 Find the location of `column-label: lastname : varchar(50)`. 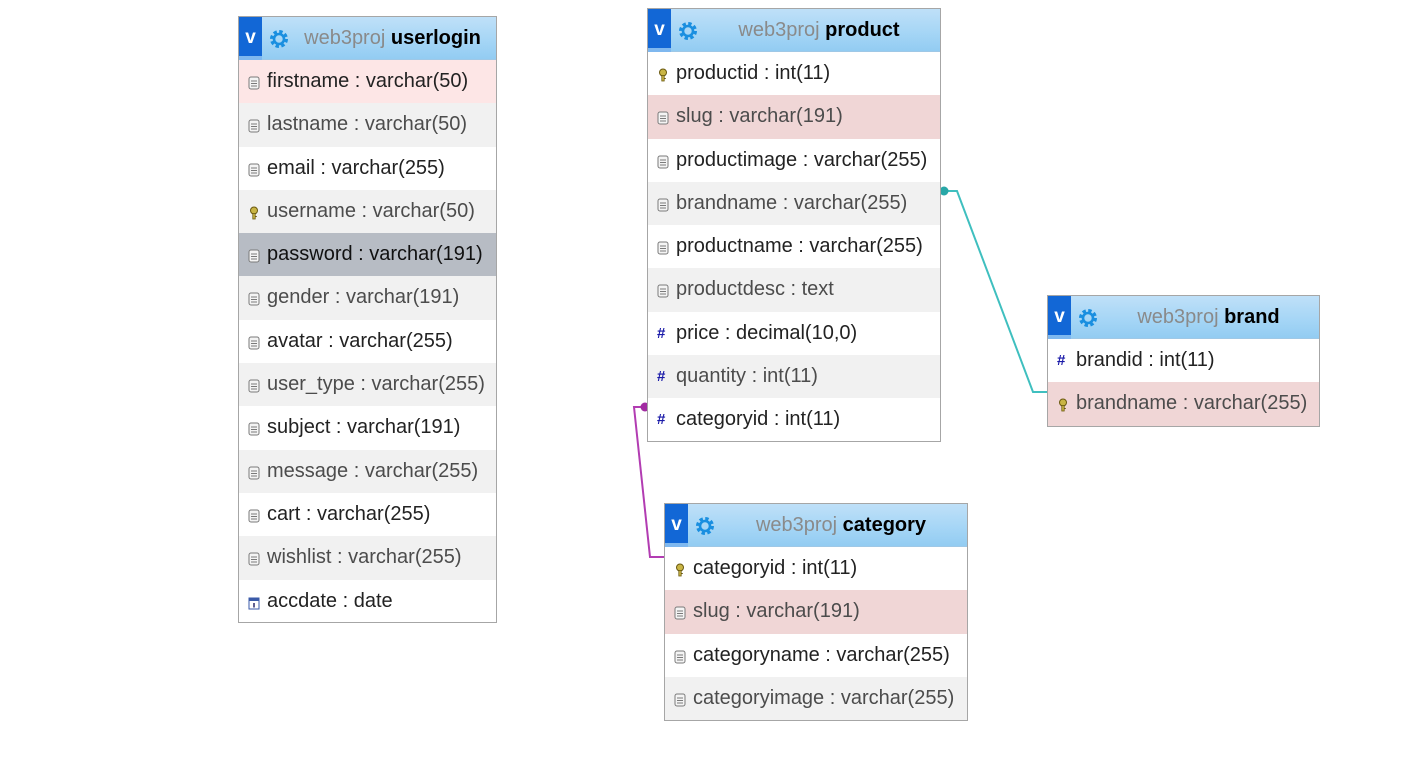

column-label: lastname : varchar(50) is located at coordinates (367, 124).